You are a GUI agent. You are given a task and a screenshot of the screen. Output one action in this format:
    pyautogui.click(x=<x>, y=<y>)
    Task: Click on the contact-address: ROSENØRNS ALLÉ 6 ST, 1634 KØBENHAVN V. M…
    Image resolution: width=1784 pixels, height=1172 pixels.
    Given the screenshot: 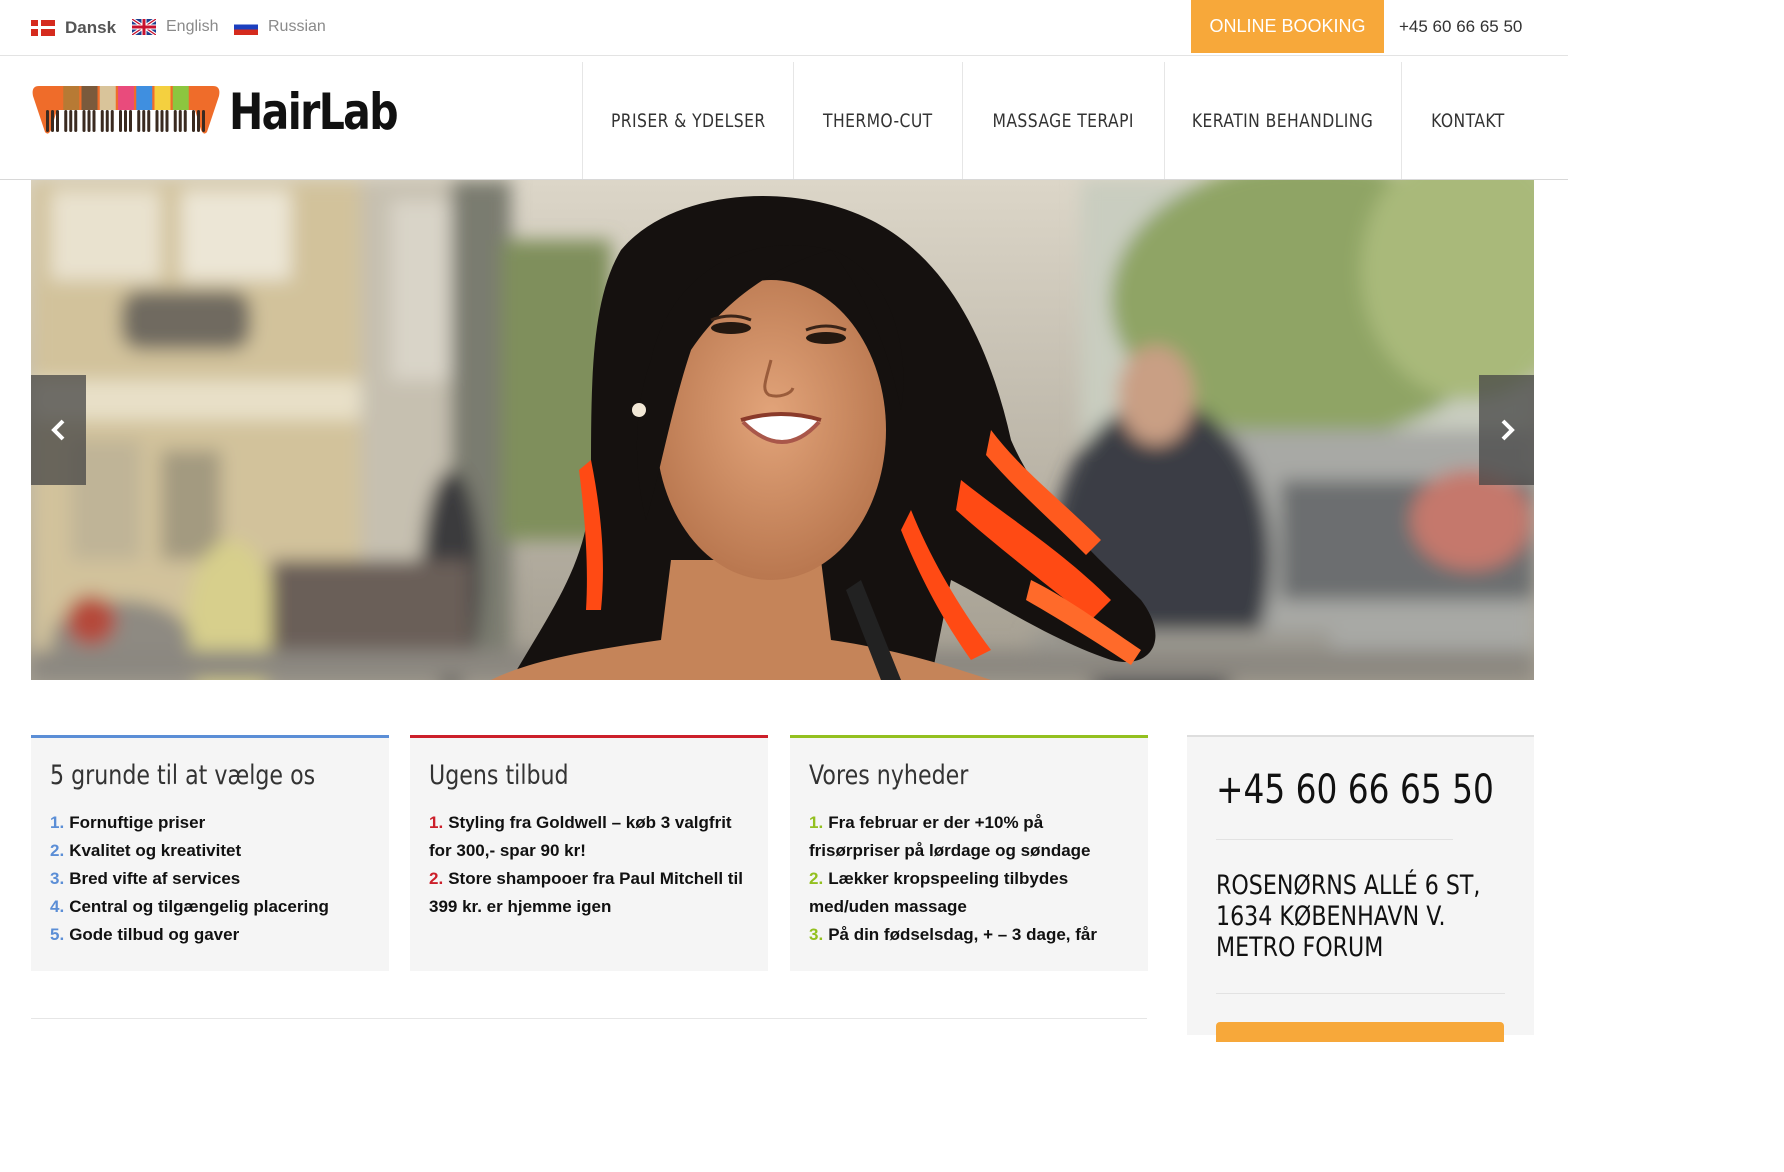 What is the action you would take?
    pyautogui.click(x=1360, y=932)
    